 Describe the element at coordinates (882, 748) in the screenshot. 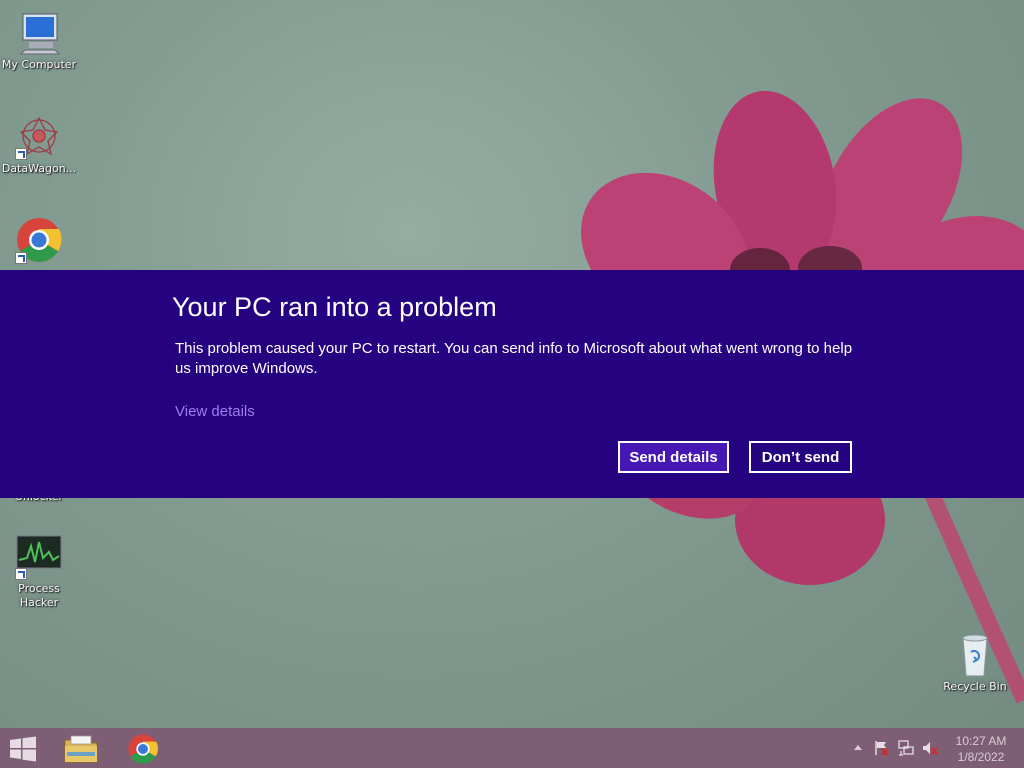

I see `action-center-flag-icon` at that location.